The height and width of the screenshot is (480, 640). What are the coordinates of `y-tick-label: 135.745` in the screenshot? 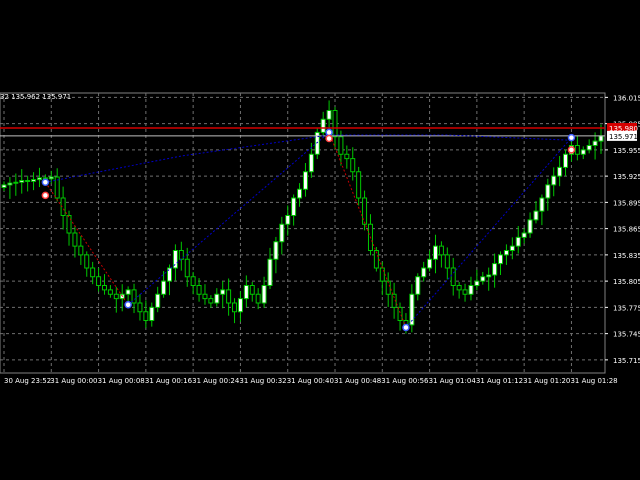 It's located at (626, 335).